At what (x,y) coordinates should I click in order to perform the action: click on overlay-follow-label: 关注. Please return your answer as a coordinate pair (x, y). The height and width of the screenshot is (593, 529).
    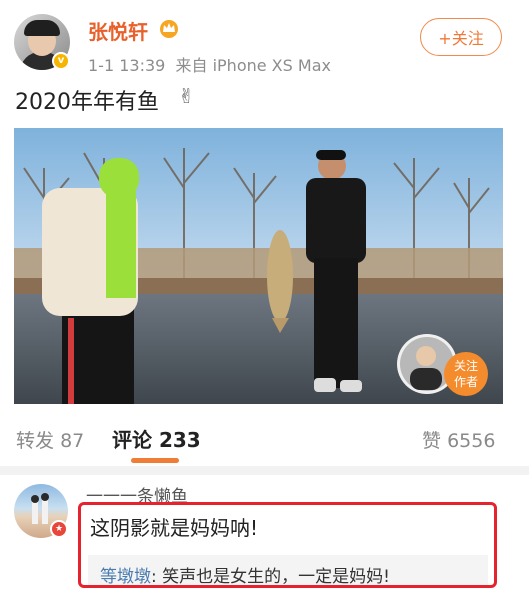
    Looking at the image, I should click on (466, 365).